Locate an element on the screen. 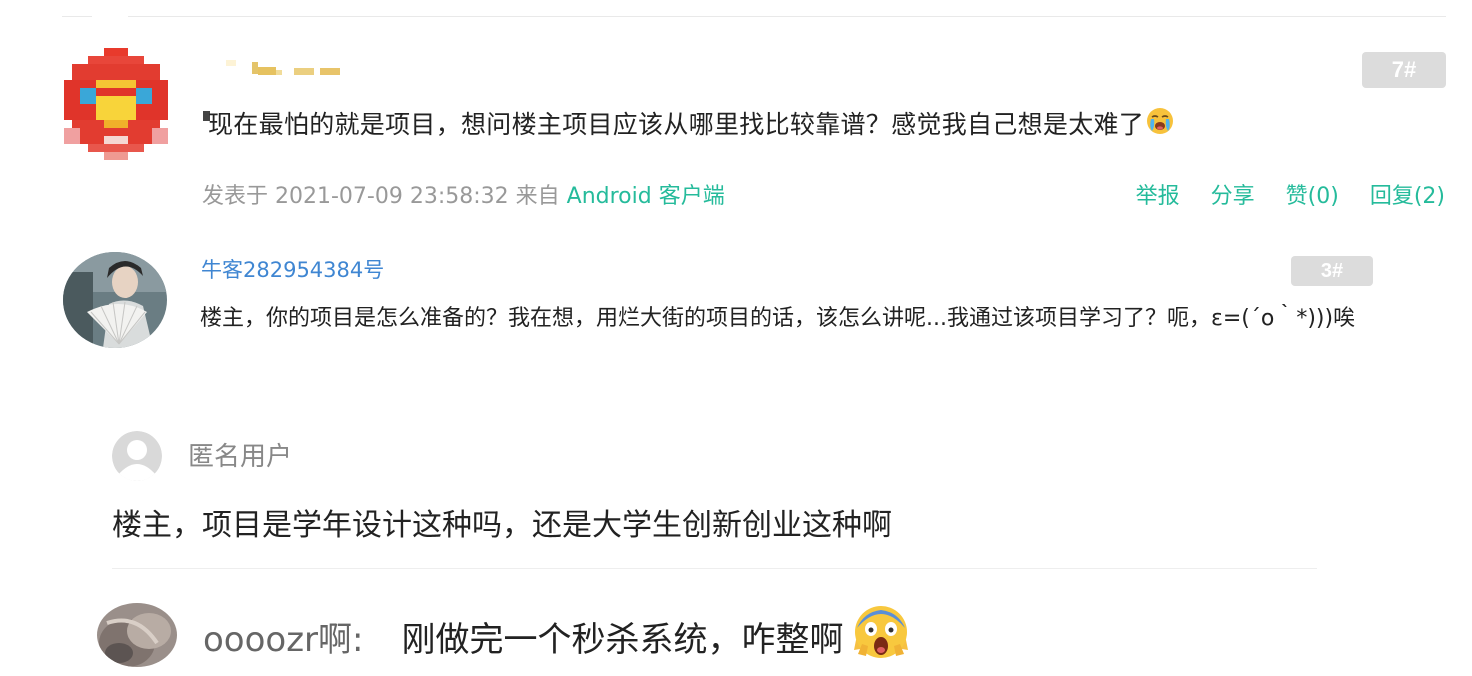 This screenshot has height=676, width=1472. top-divider is located at coordinates (754, 16).